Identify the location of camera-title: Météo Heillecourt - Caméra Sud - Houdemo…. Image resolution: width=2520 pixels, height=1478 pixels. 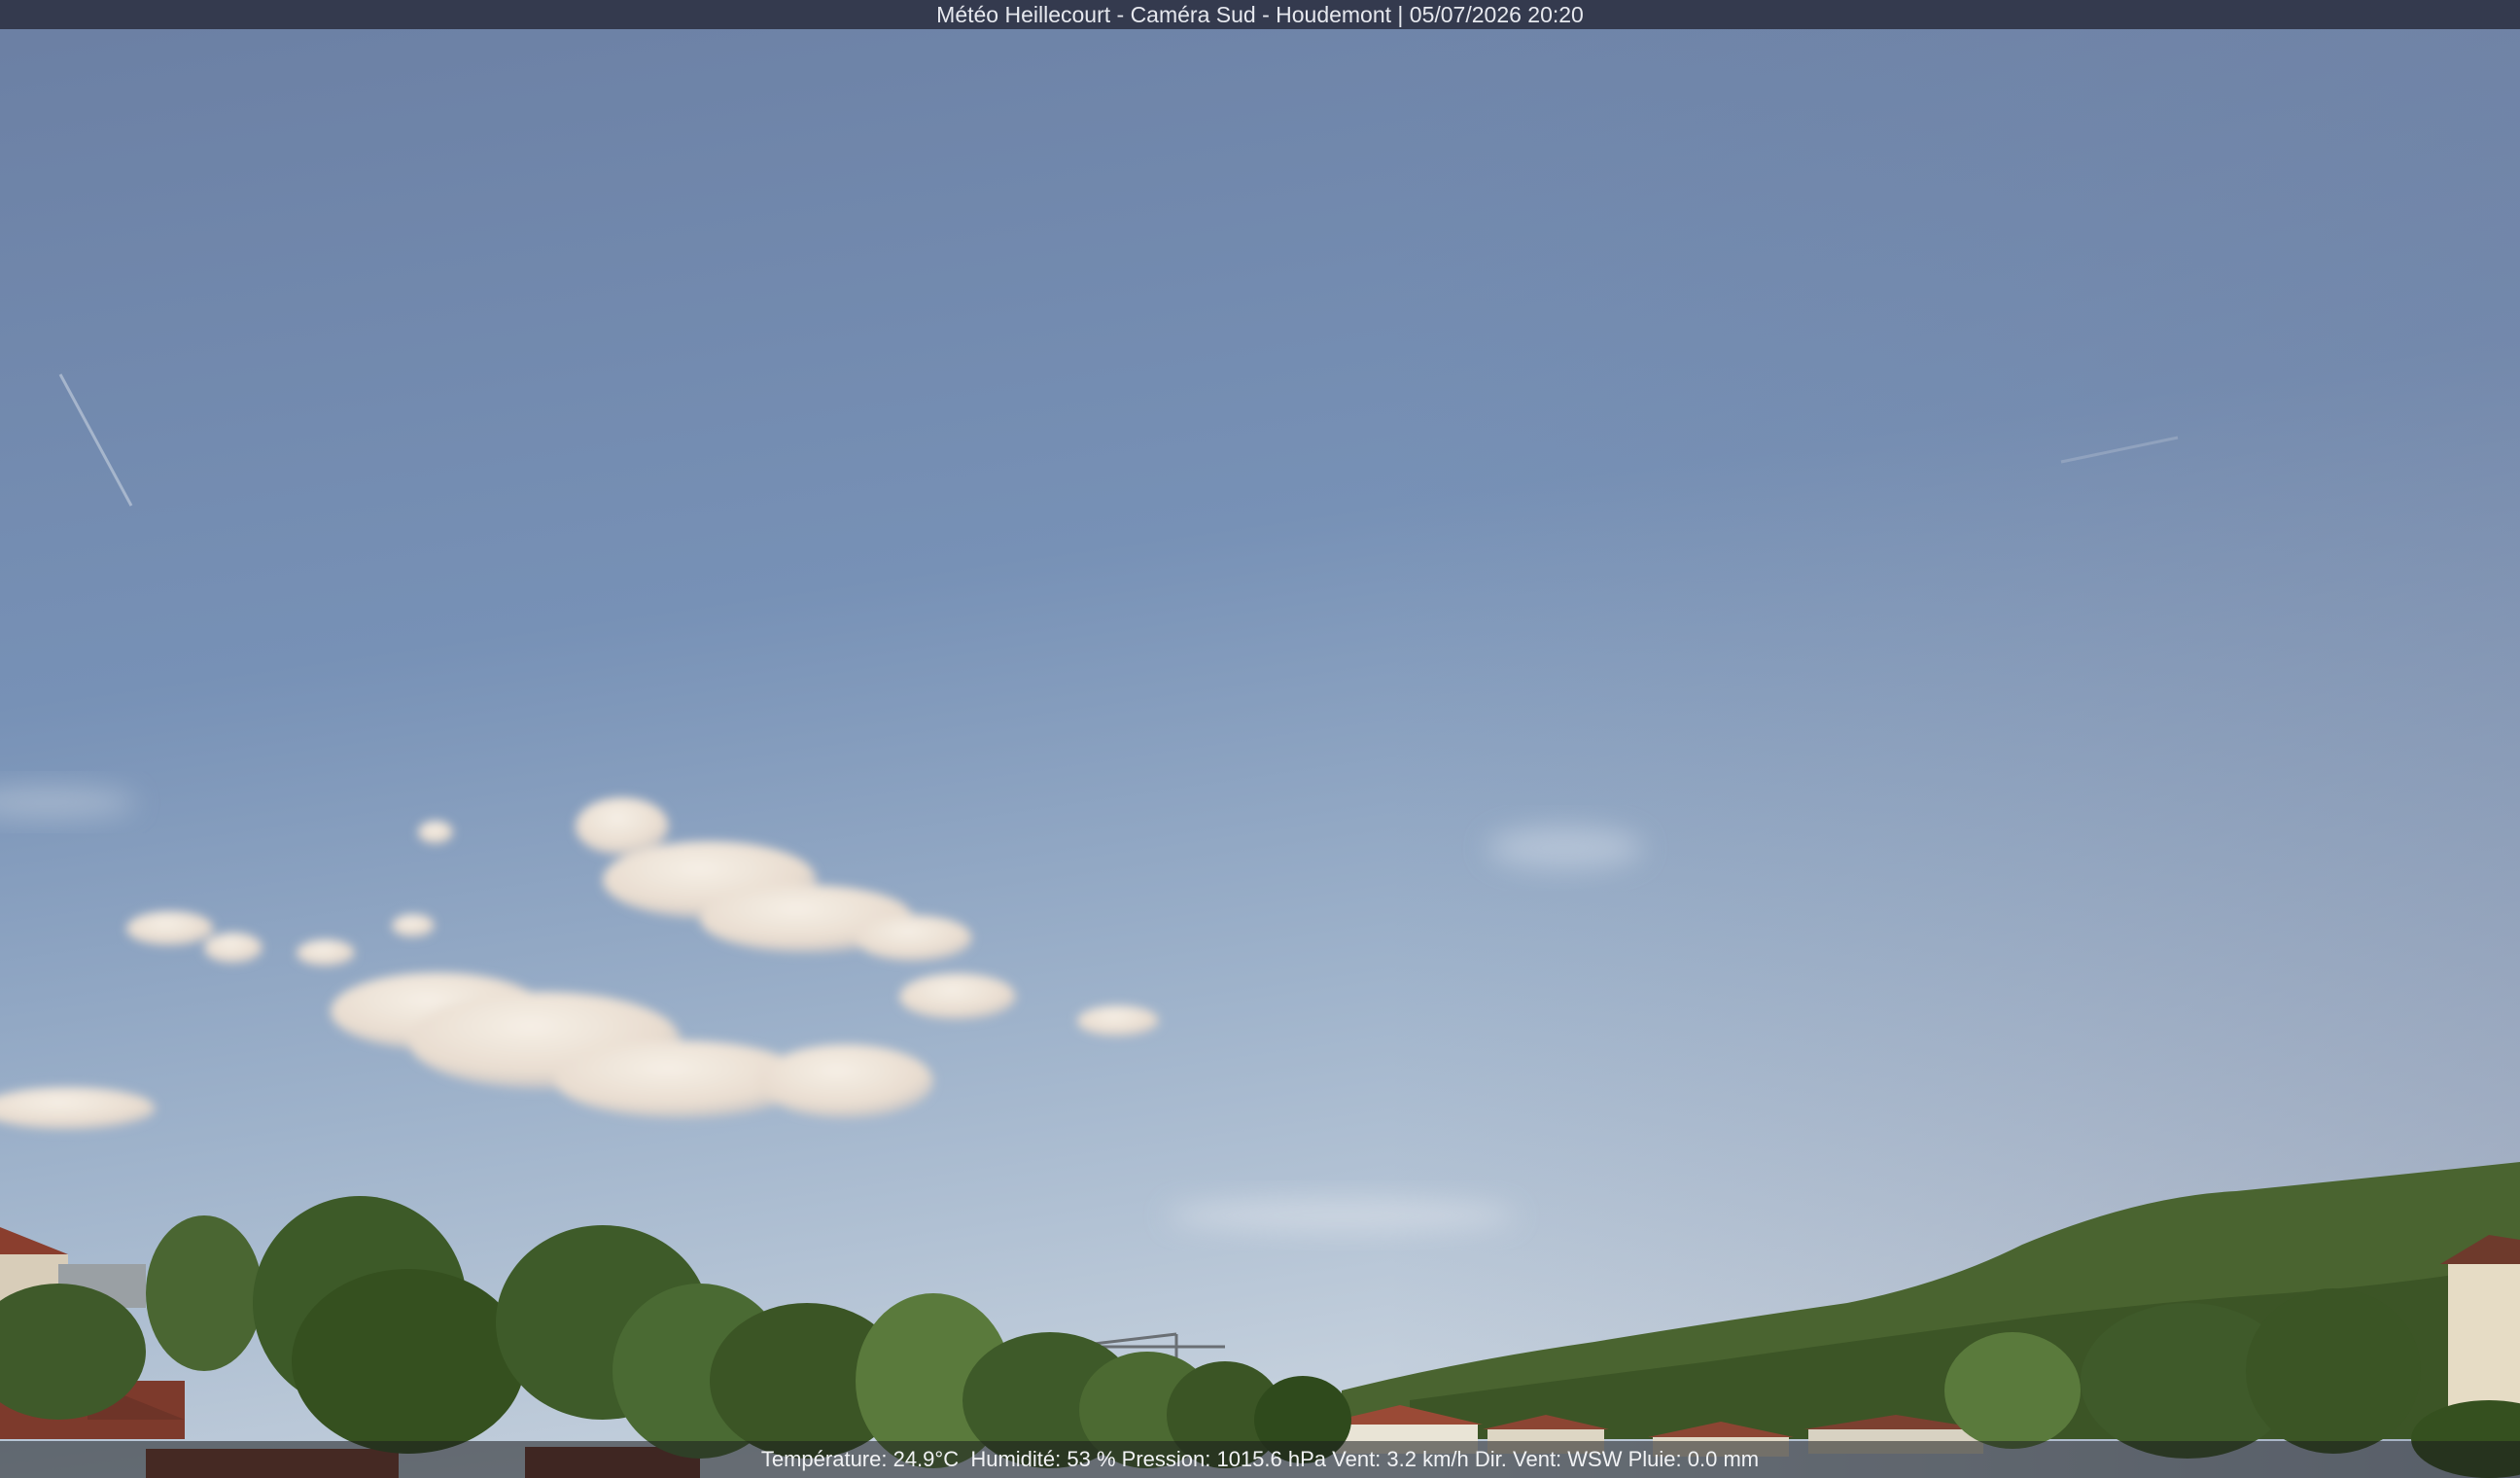
(1260, 14).